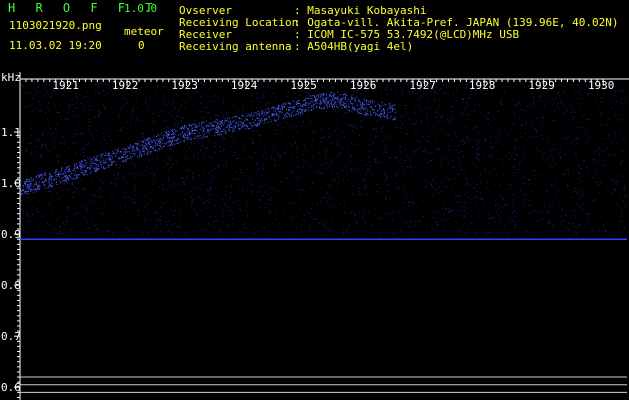  What do you see at coordinates (55, 25) in the screenshot?
I see `file-name: 1103021920.png` at bounding box center [55, 25].